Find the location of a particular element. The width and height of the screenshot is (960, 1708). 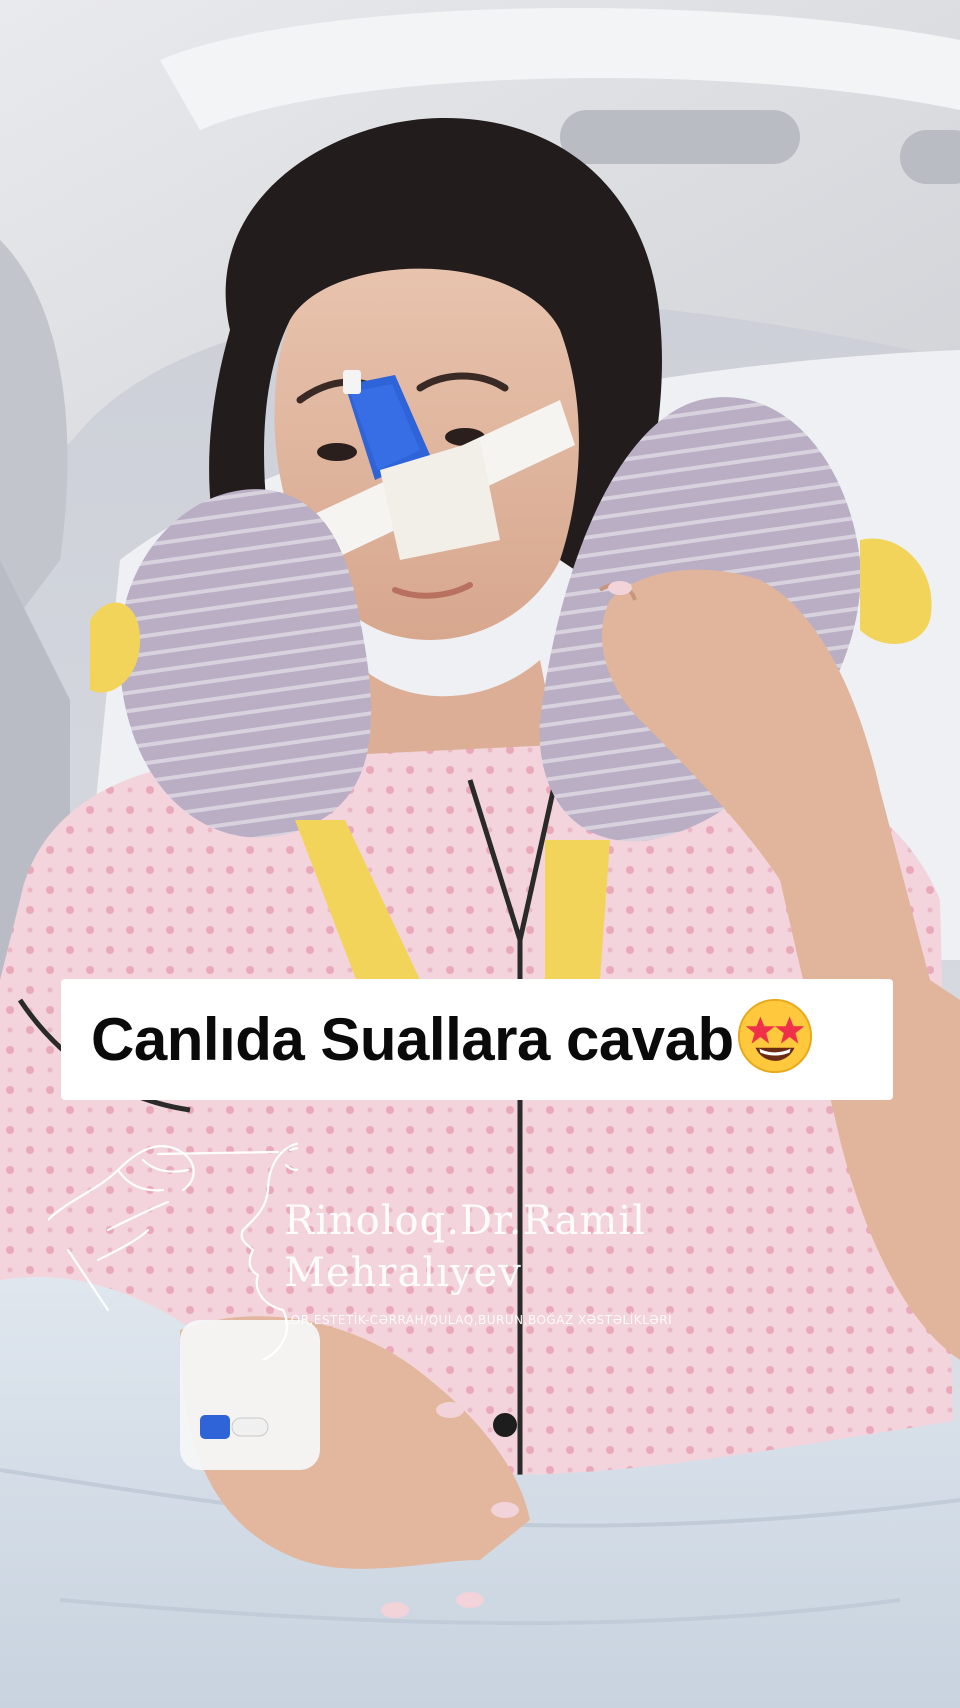

star-struck-emoji-icon is located at coordinates (774, 1035).